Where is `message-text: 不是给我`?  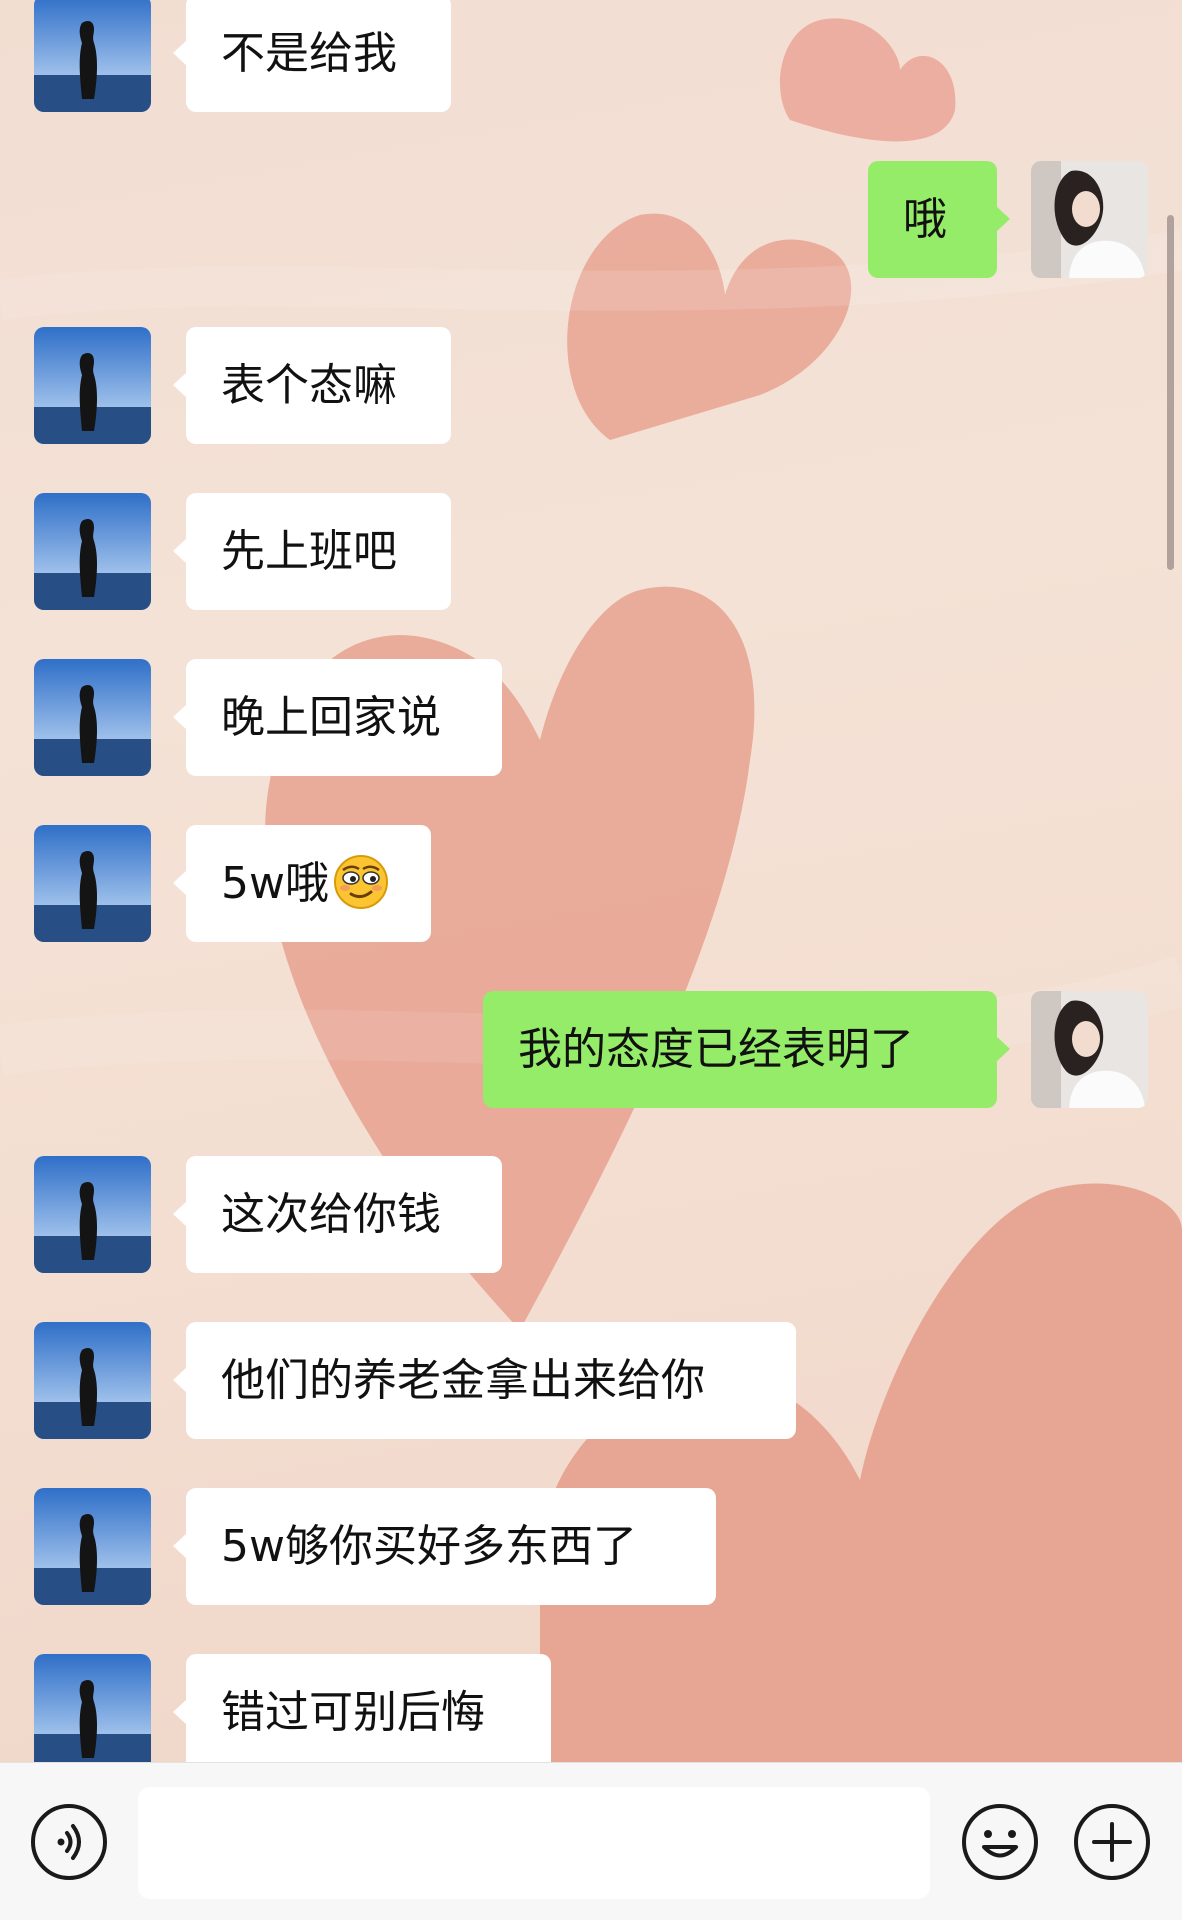 message-text: 不是给我 is located at coordinates (309, 53).